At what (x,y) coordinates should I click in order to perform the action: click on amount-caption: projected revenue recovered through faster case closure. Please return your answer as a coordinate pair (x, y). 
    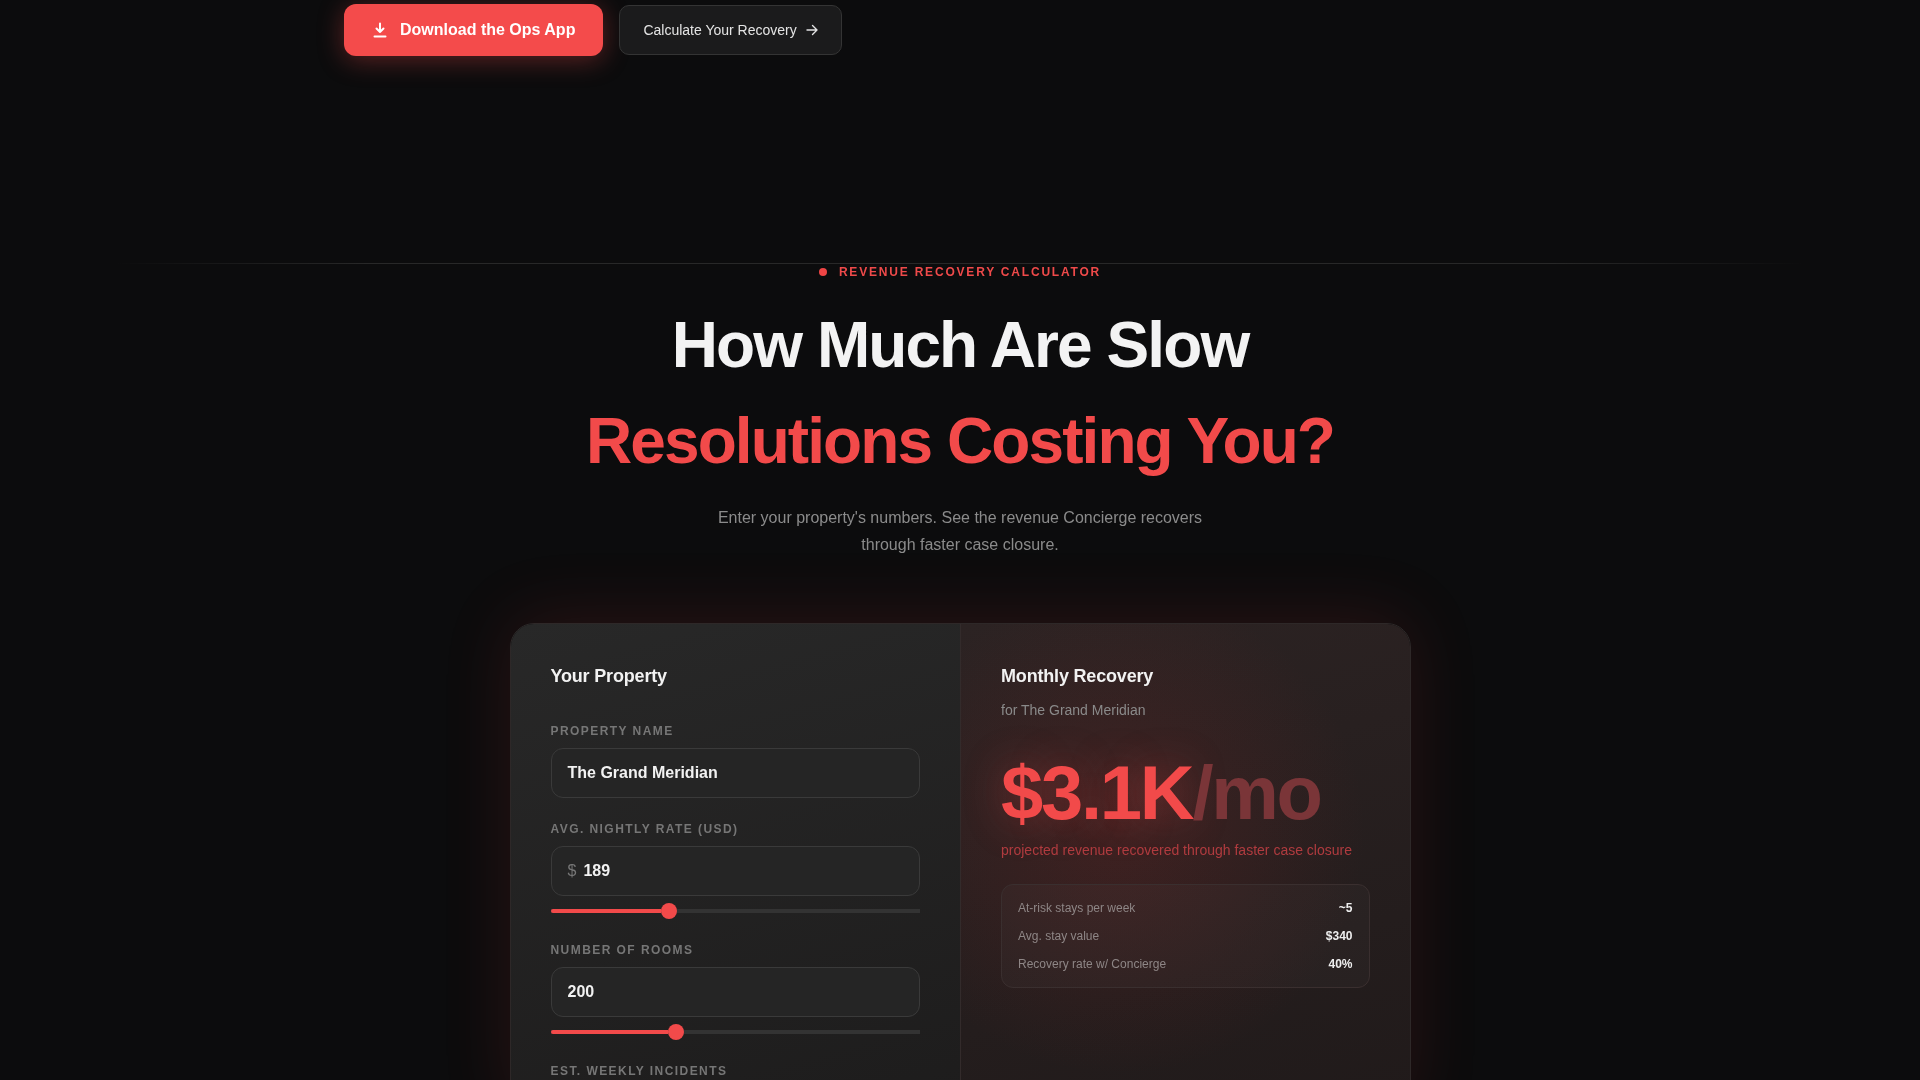
    Looking at the image, I should click on (1177, 850).